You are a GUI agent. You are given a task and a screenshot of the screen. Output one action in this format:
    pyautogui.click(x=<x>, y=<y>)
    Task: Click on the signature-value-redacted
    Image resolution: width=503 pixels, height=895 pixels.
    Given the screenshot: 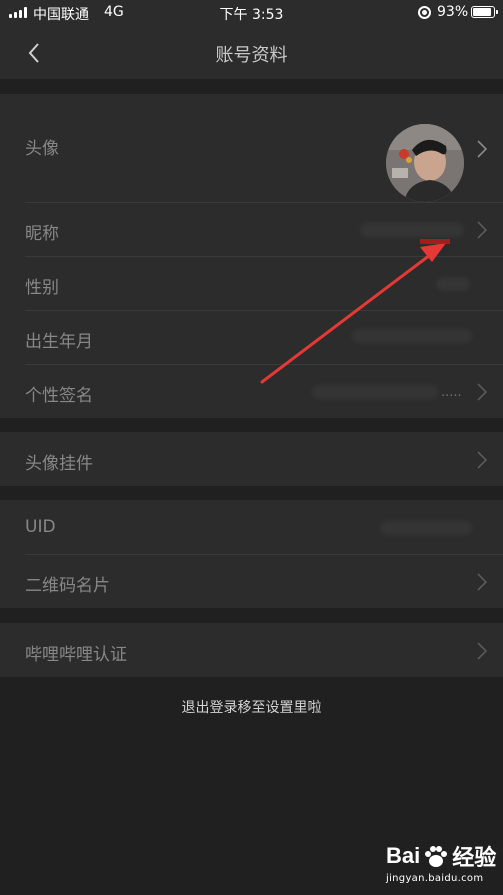 What is the action you would take?
    pyautogui.click(x=375, y=392)
    